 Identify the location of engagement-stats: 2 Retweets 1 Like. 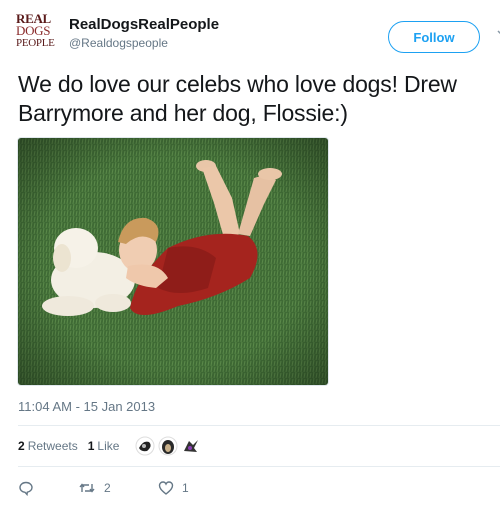
(110, 446).